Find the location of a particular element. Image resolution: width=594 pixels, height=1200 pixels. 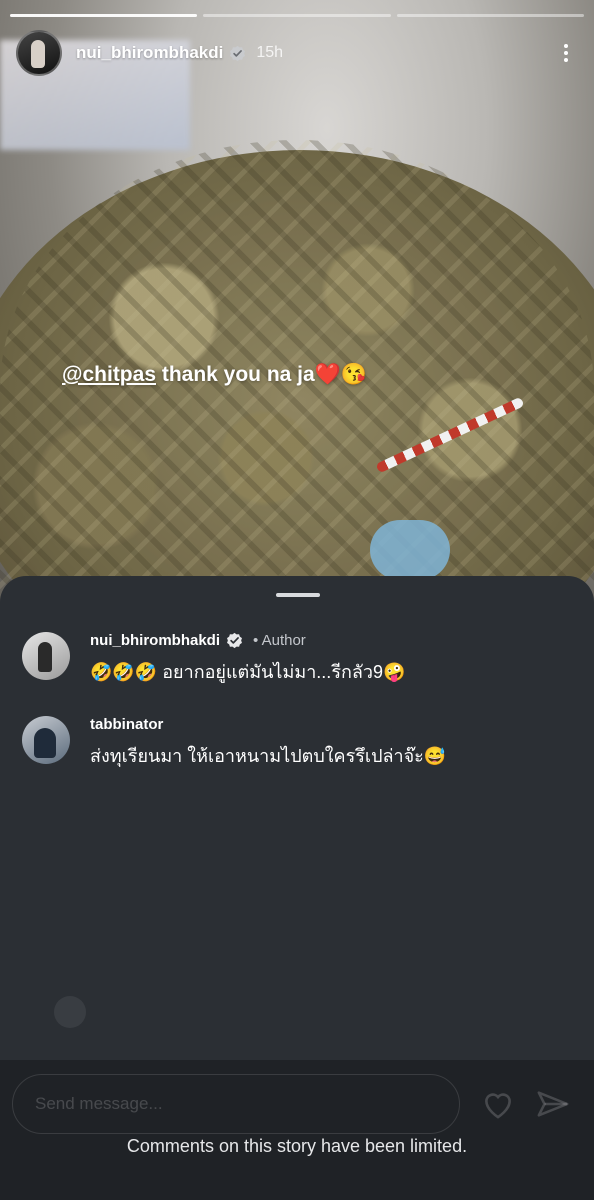

sheet-drag-handle is located at coordinates (298, 595).